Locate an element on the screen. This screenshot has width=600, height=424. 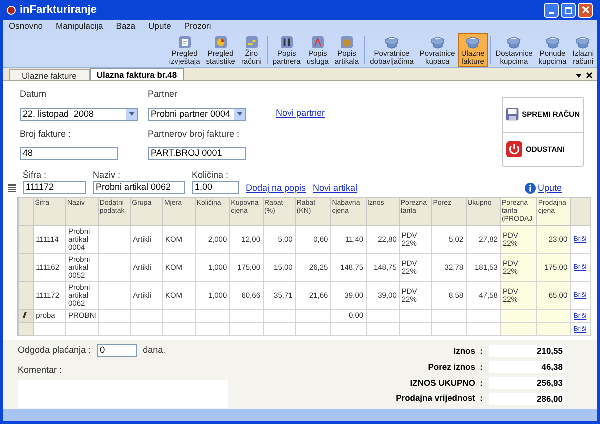
close-button is located at coordinates (585, 10).